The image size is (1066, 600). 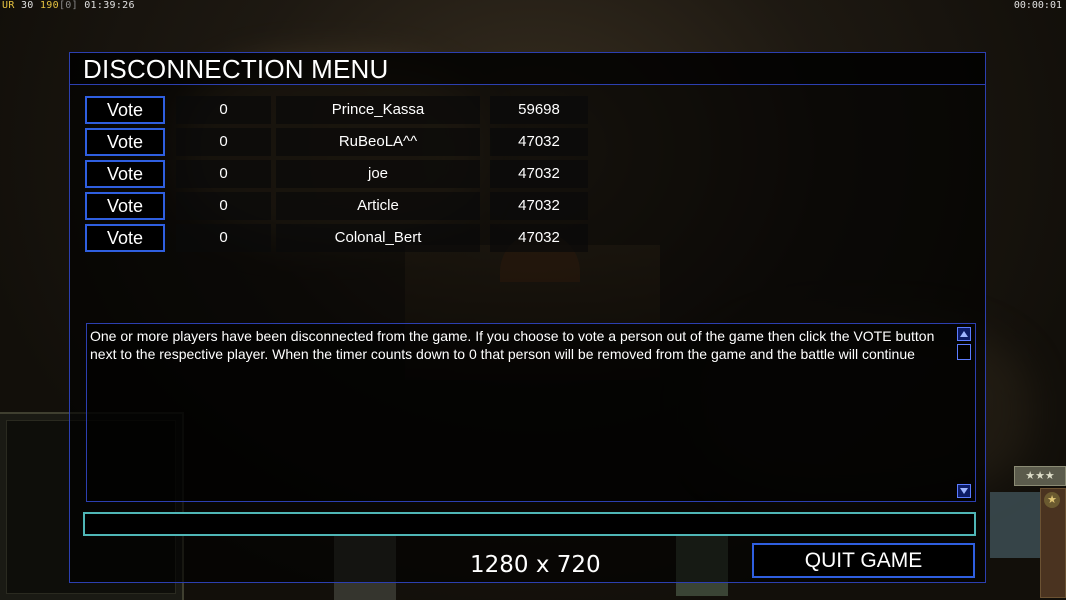 I want to click on dialog-title-bar: DISCONNECTION MENU, so click(x=527, y=69).